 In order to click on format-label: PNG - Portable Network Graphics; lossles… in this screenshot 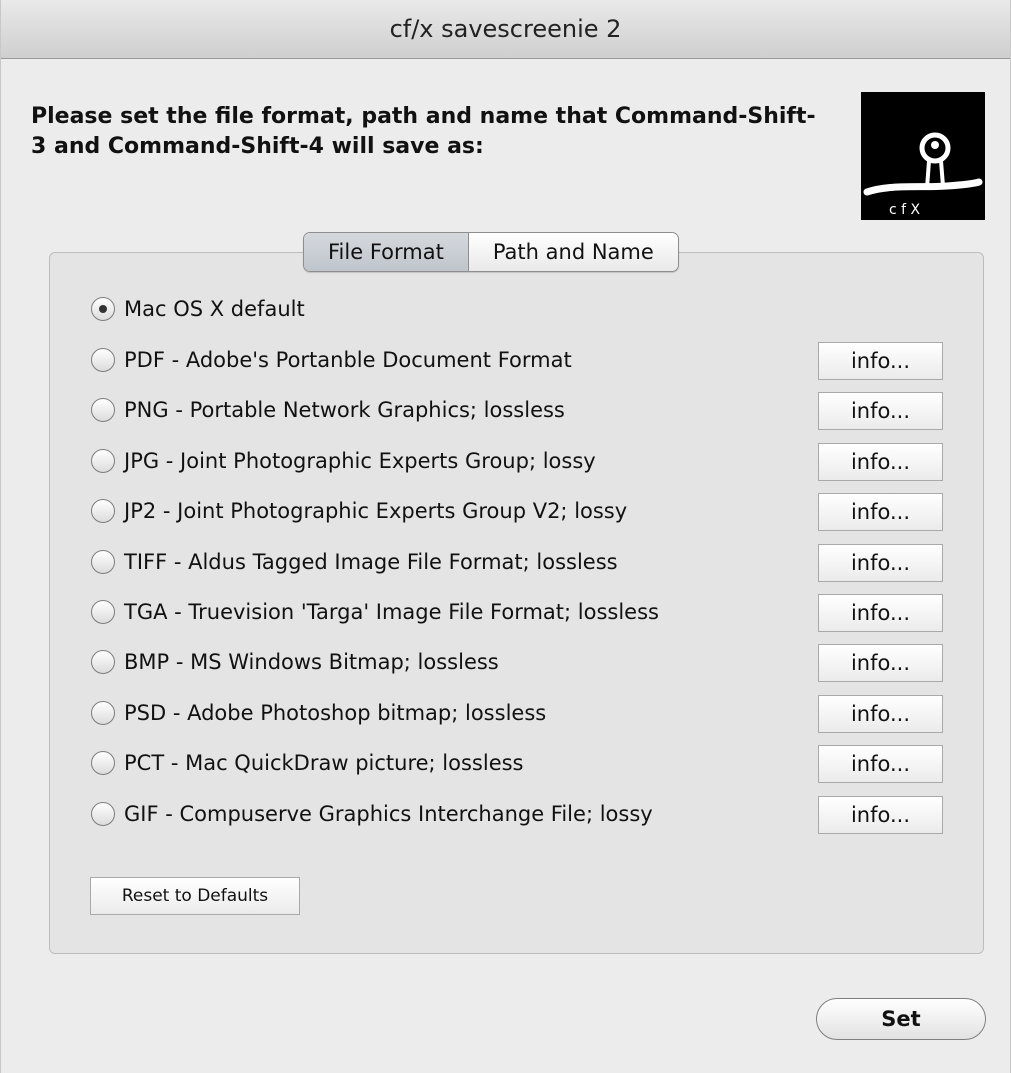, I will do `click(344, 410)`.